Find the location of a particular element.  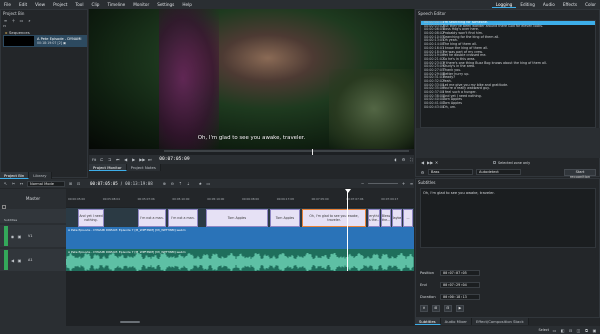

eye-icon: ◉ is located at coordinates (12, 236).